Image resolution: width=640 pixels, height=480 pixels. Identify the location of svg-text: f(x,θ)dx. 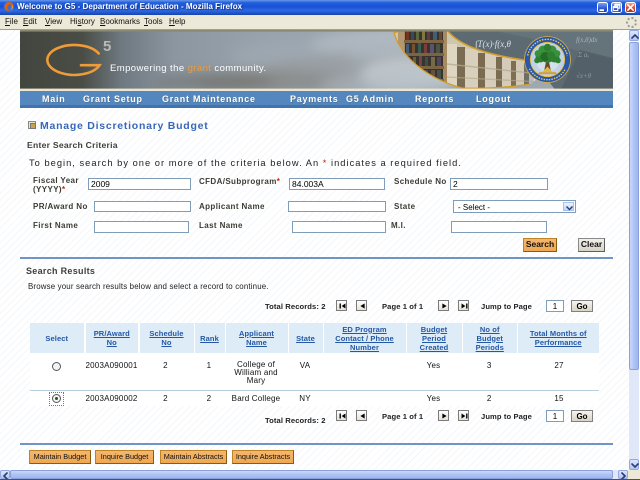
(587, 40).